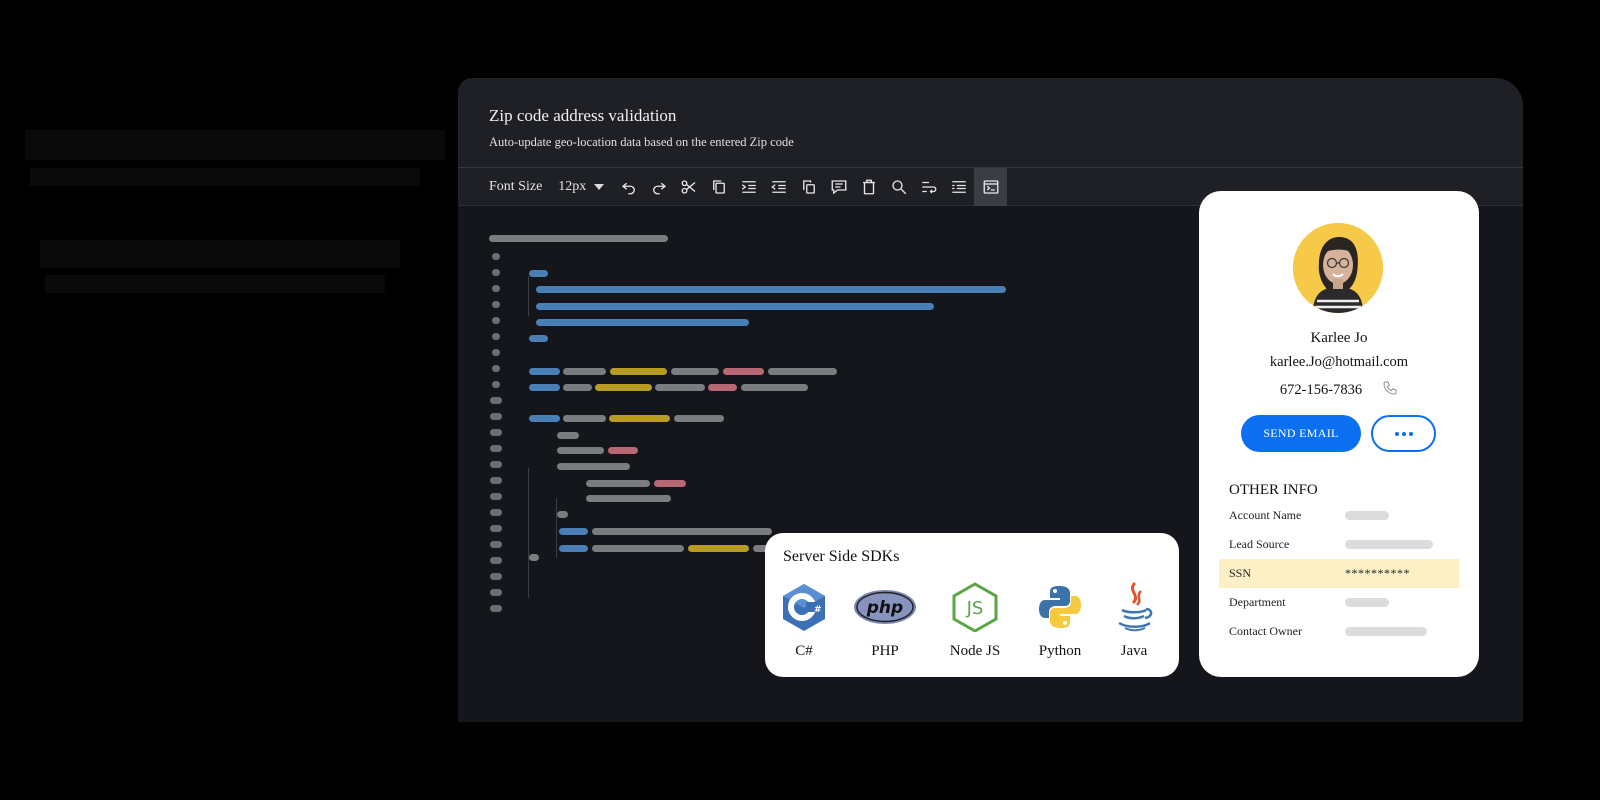 The image size is (1600, 800). I want to click on other-info-title: OTHER INFO, so click(1273, 490).